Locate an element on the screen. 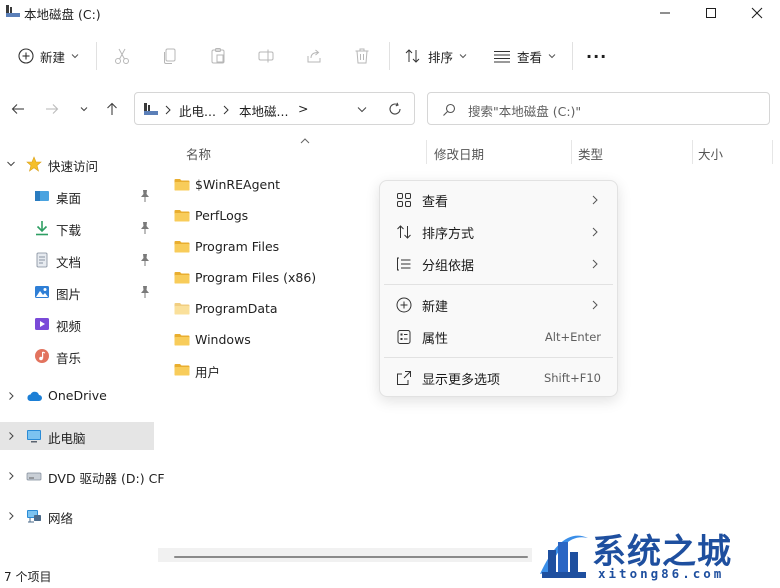 Image resolution: width=780 pixels, height=588 pixels. sidebar-item-dvd-drive: DVD 驱动器 (D:) CF is located at coordinates (82, 476).